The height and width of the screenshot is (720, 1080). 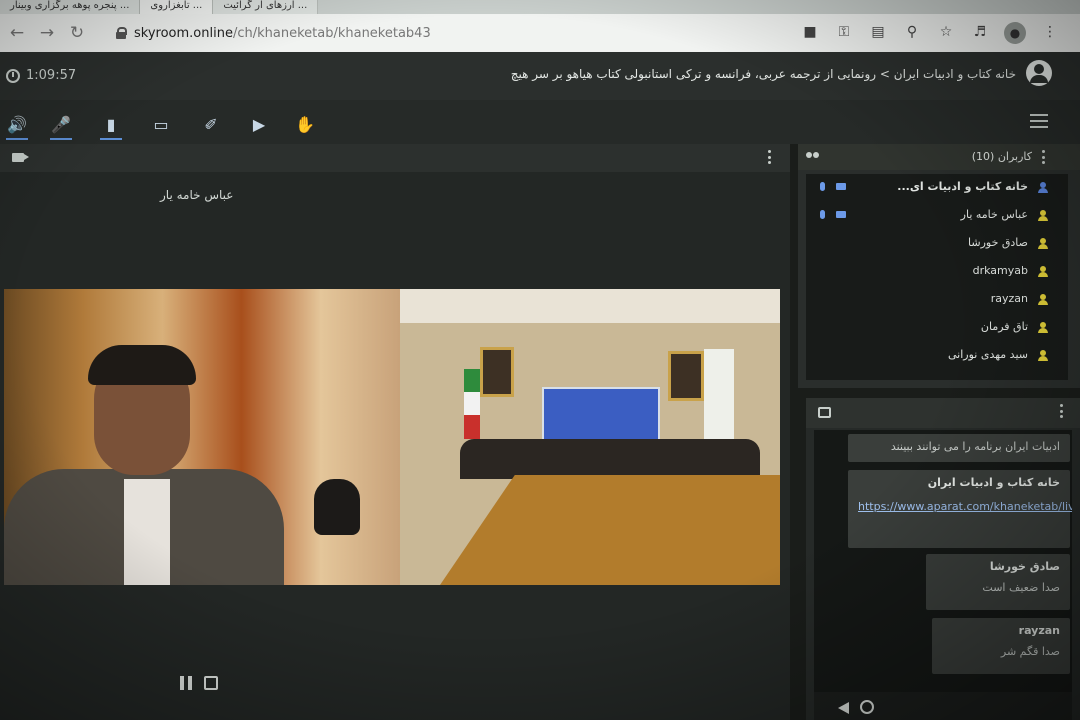 What do you see at coordinates (1039, 73) in the screenshot?
I see `account-icon` at bounding box center [1039, 73].